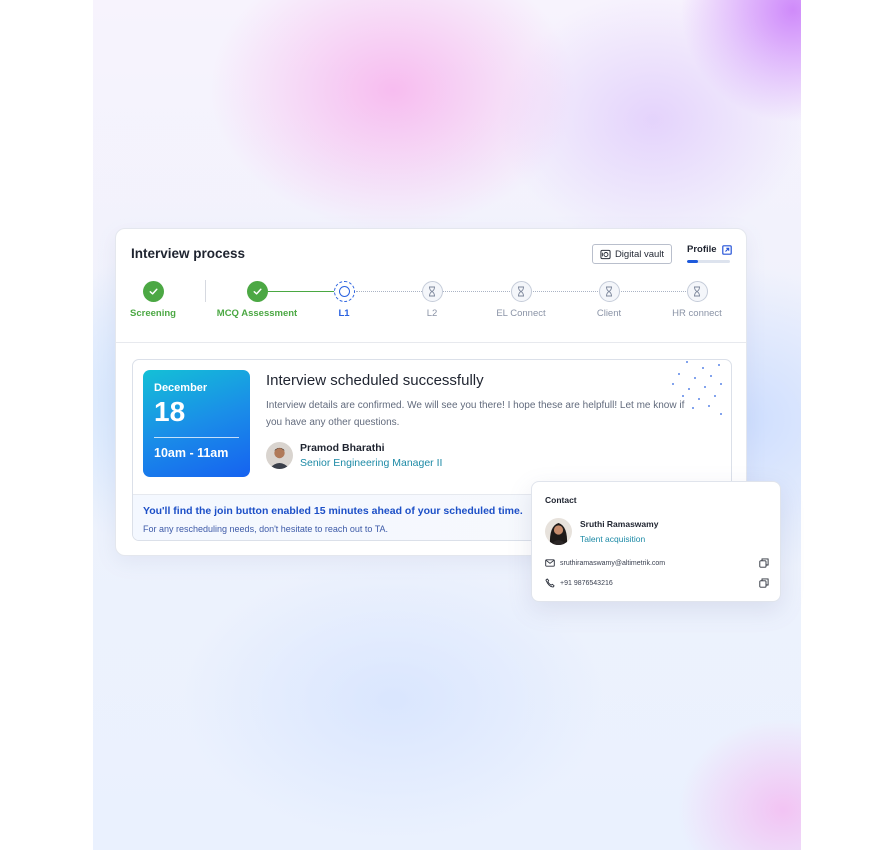 The image size is (875, 850). I want to click on step-screening: Screening, so click(153, 300).